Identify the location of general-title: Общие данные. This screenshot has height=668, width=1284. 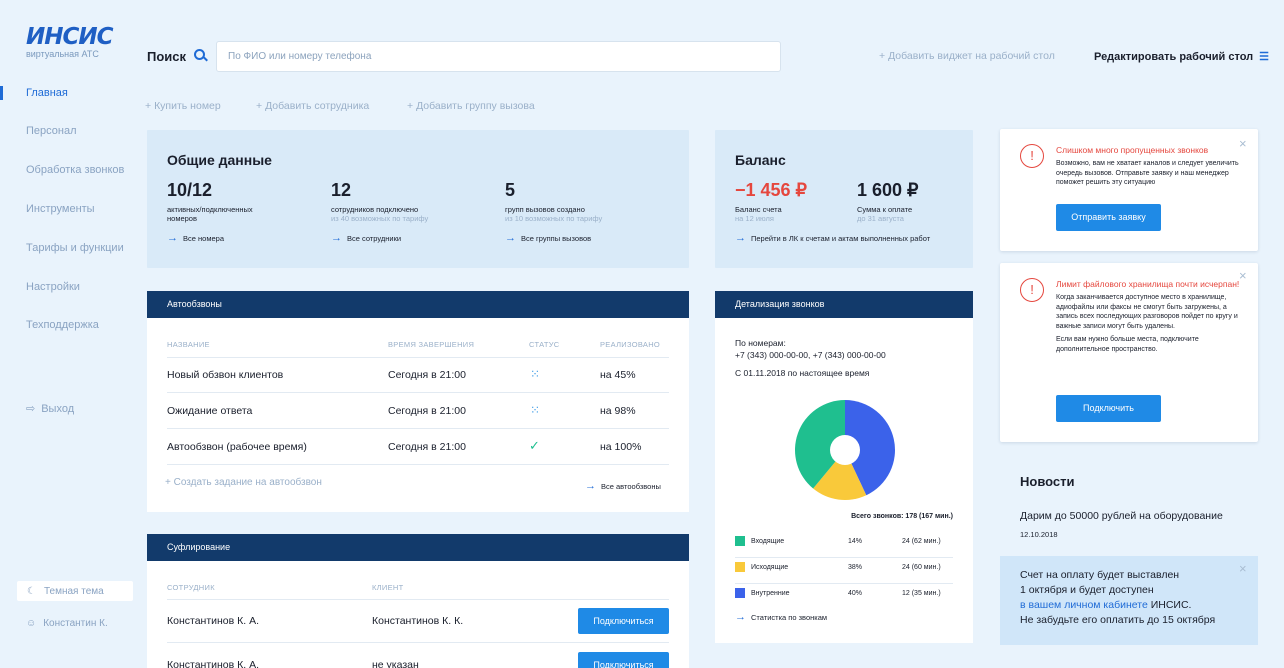
(219, 160).